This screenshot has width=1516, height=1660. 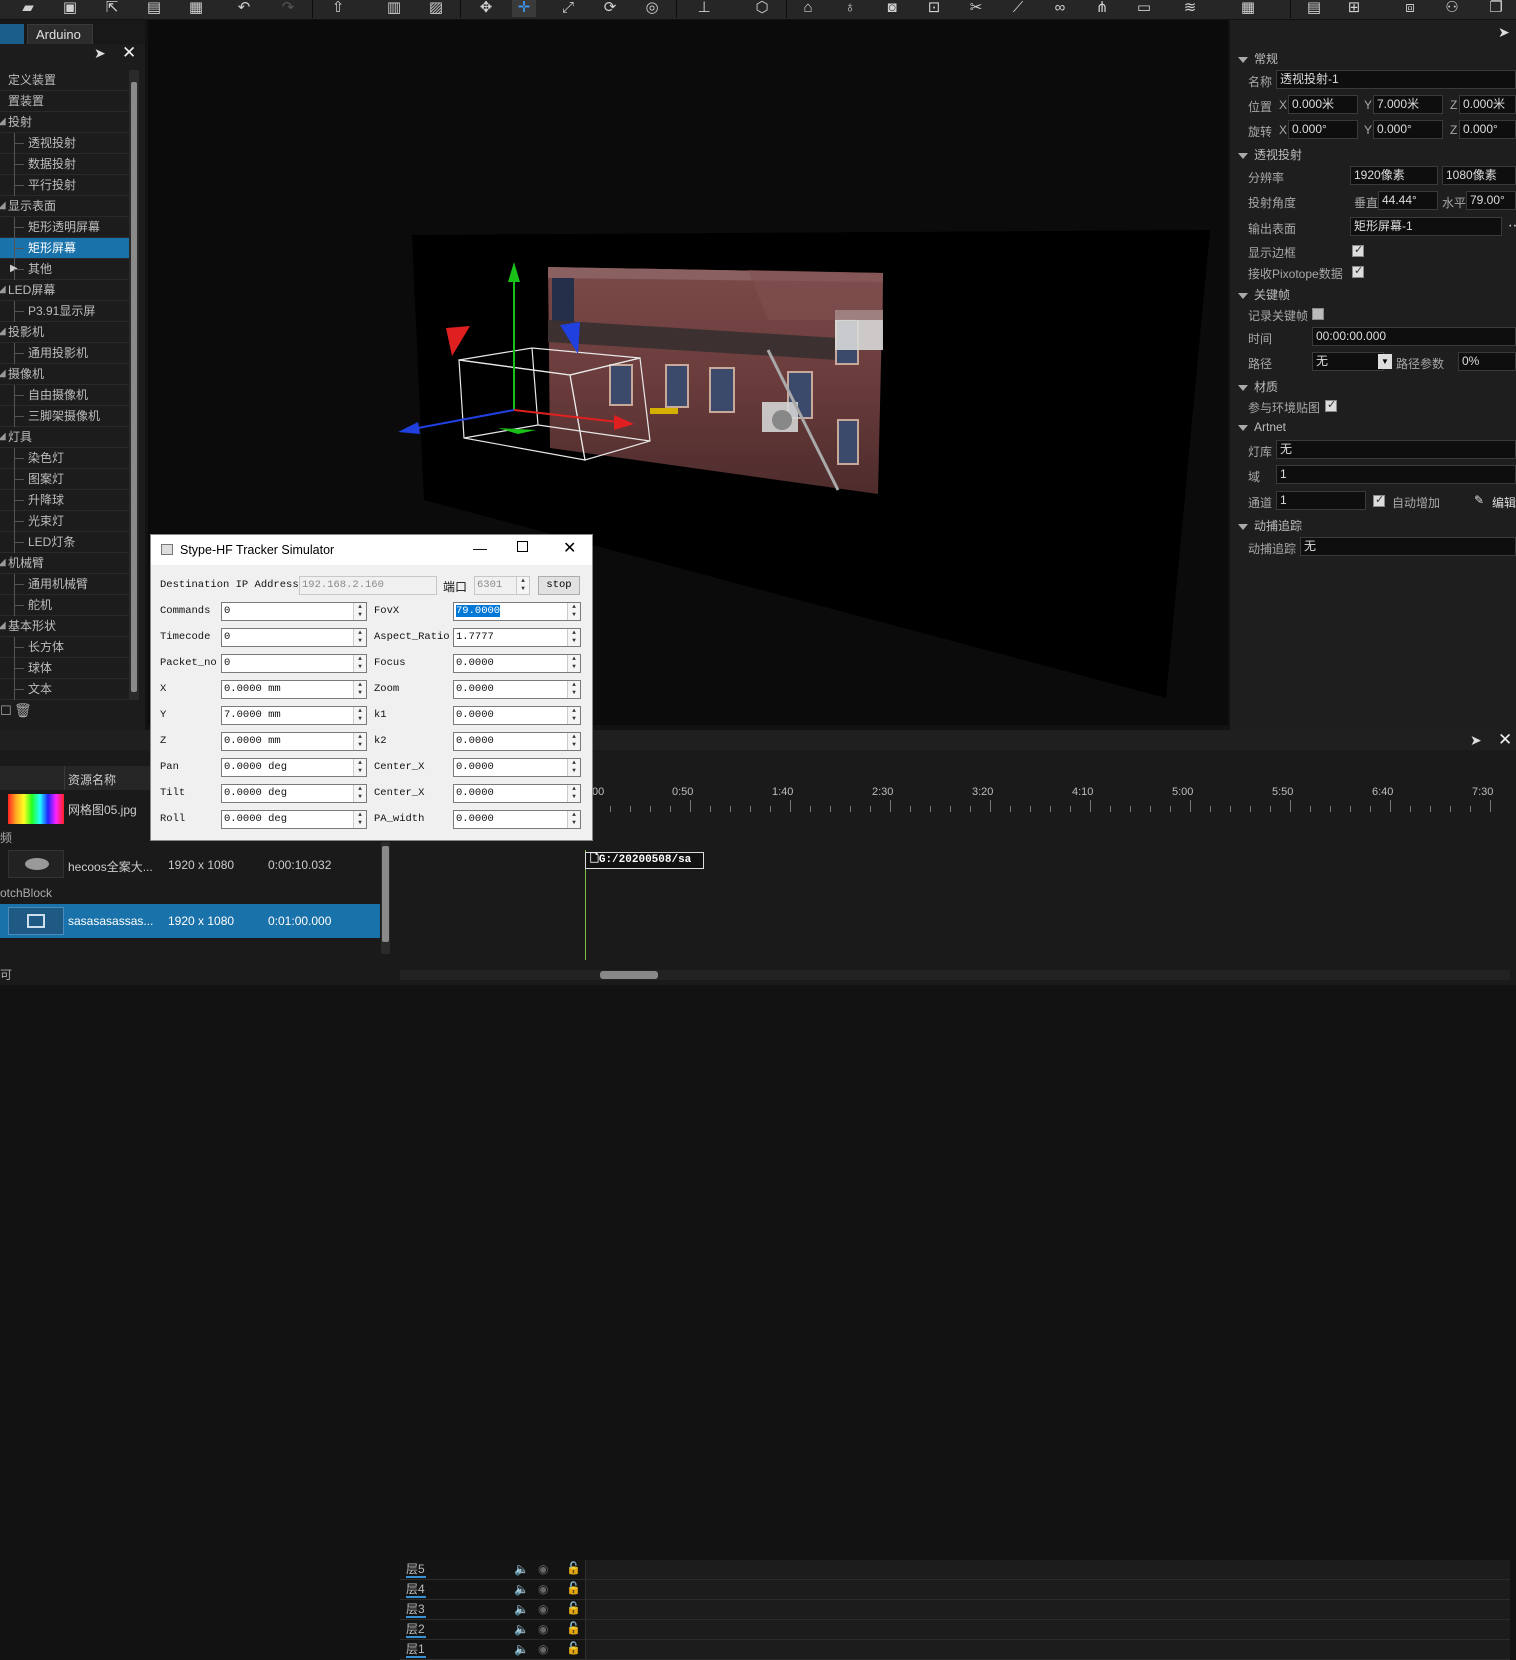 I want to click on channel-input: 1, so click(x=1321, y=500).